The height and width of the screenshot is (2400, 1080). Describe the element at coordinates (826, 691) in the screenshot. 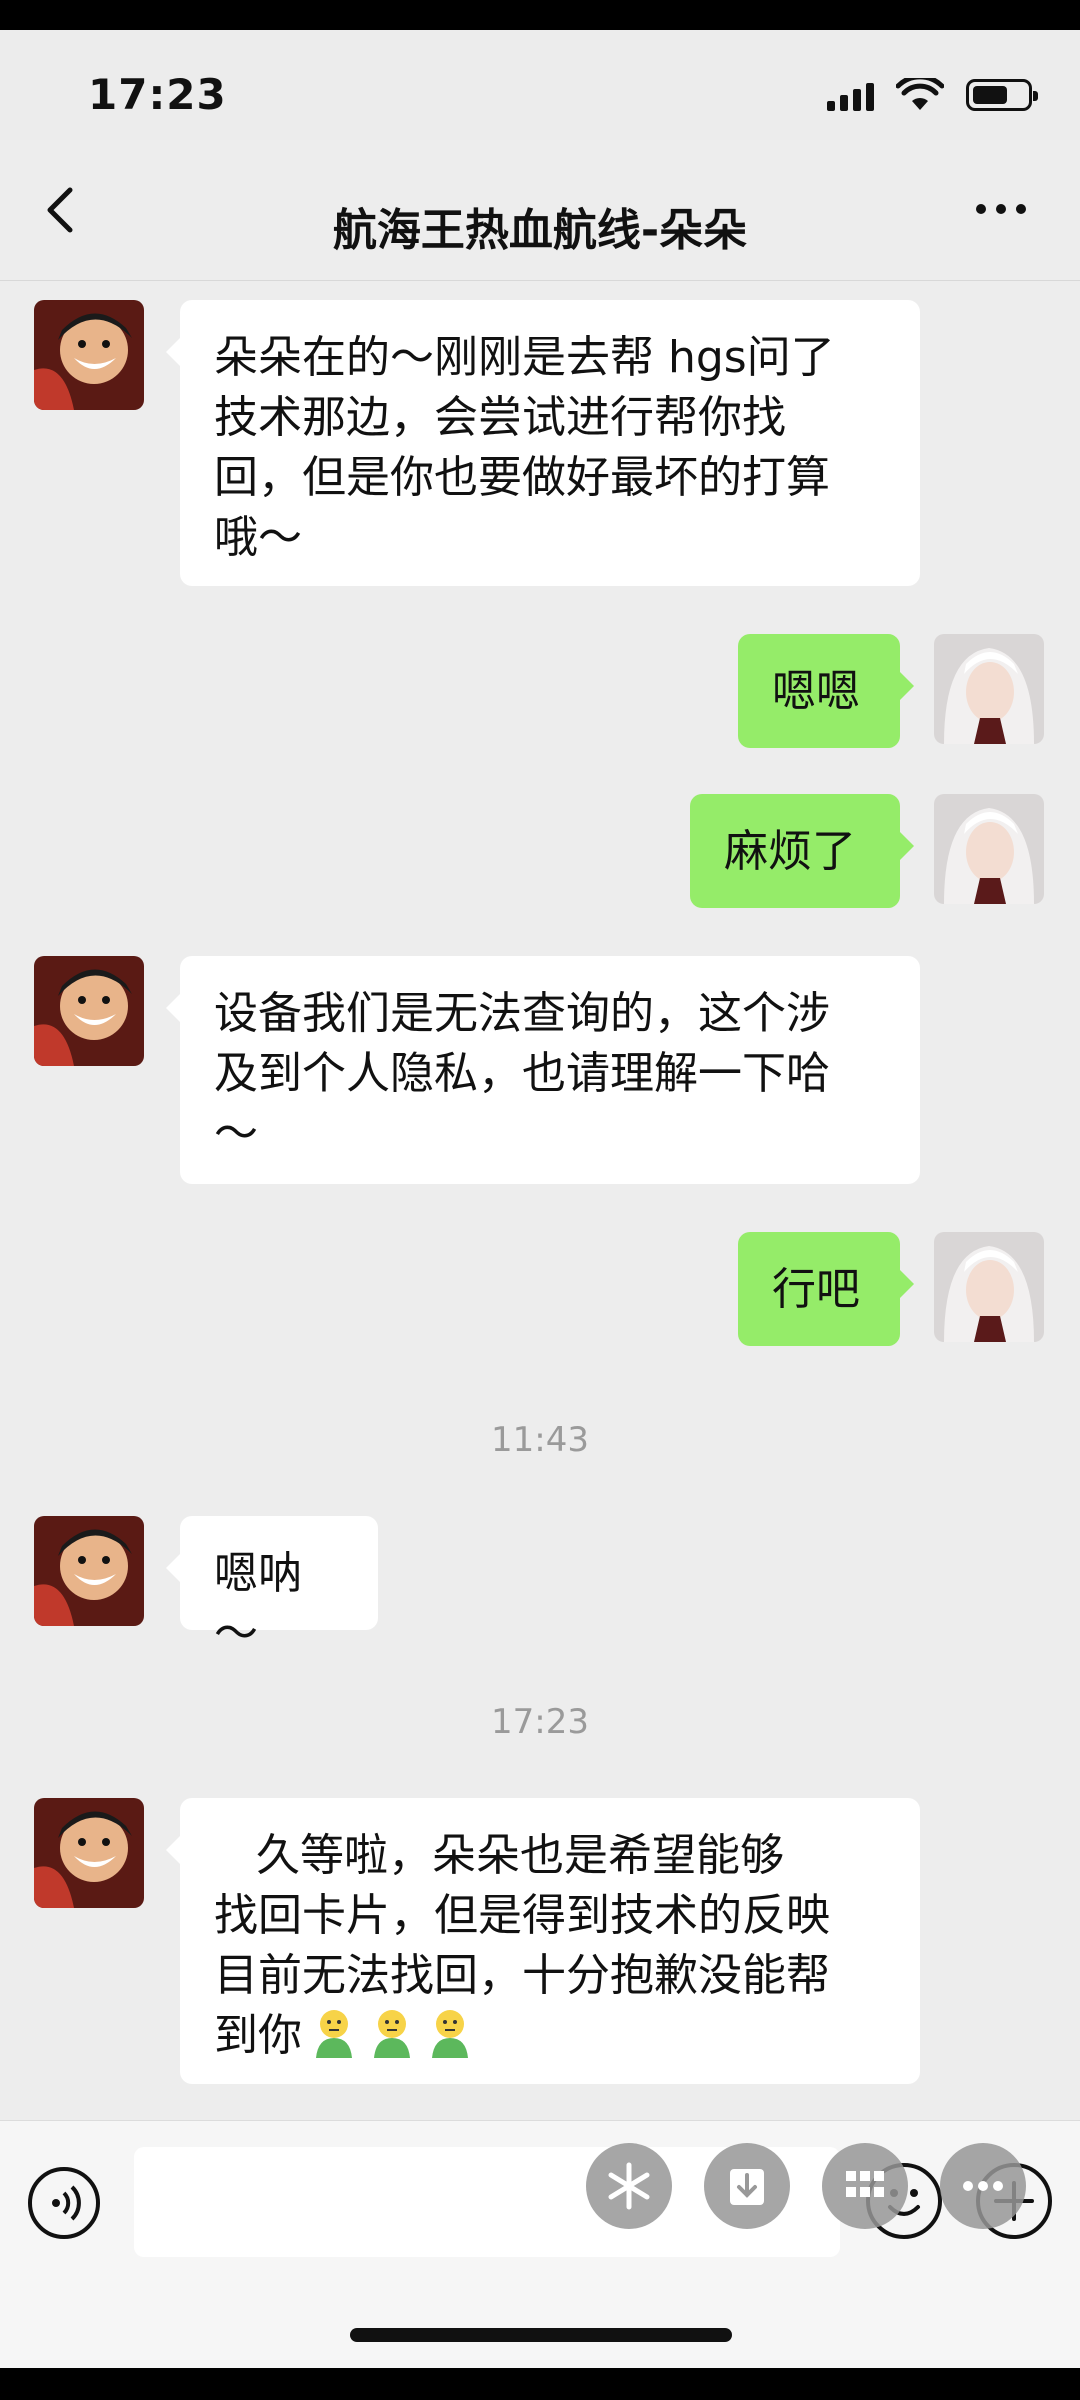

I see `message-bubble-outgoing: 嗯嗯` at that location.